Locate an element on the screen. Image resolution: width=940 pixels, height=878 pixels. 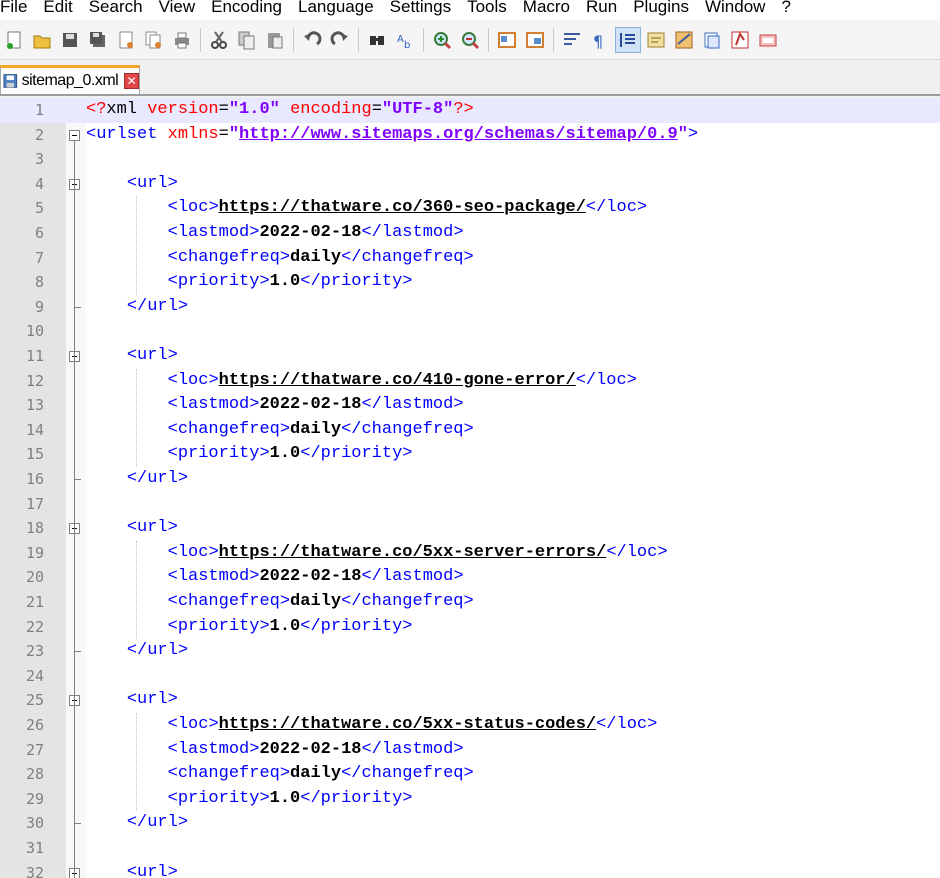
code-line: 4 <url> is located at coordinates (470, 184).